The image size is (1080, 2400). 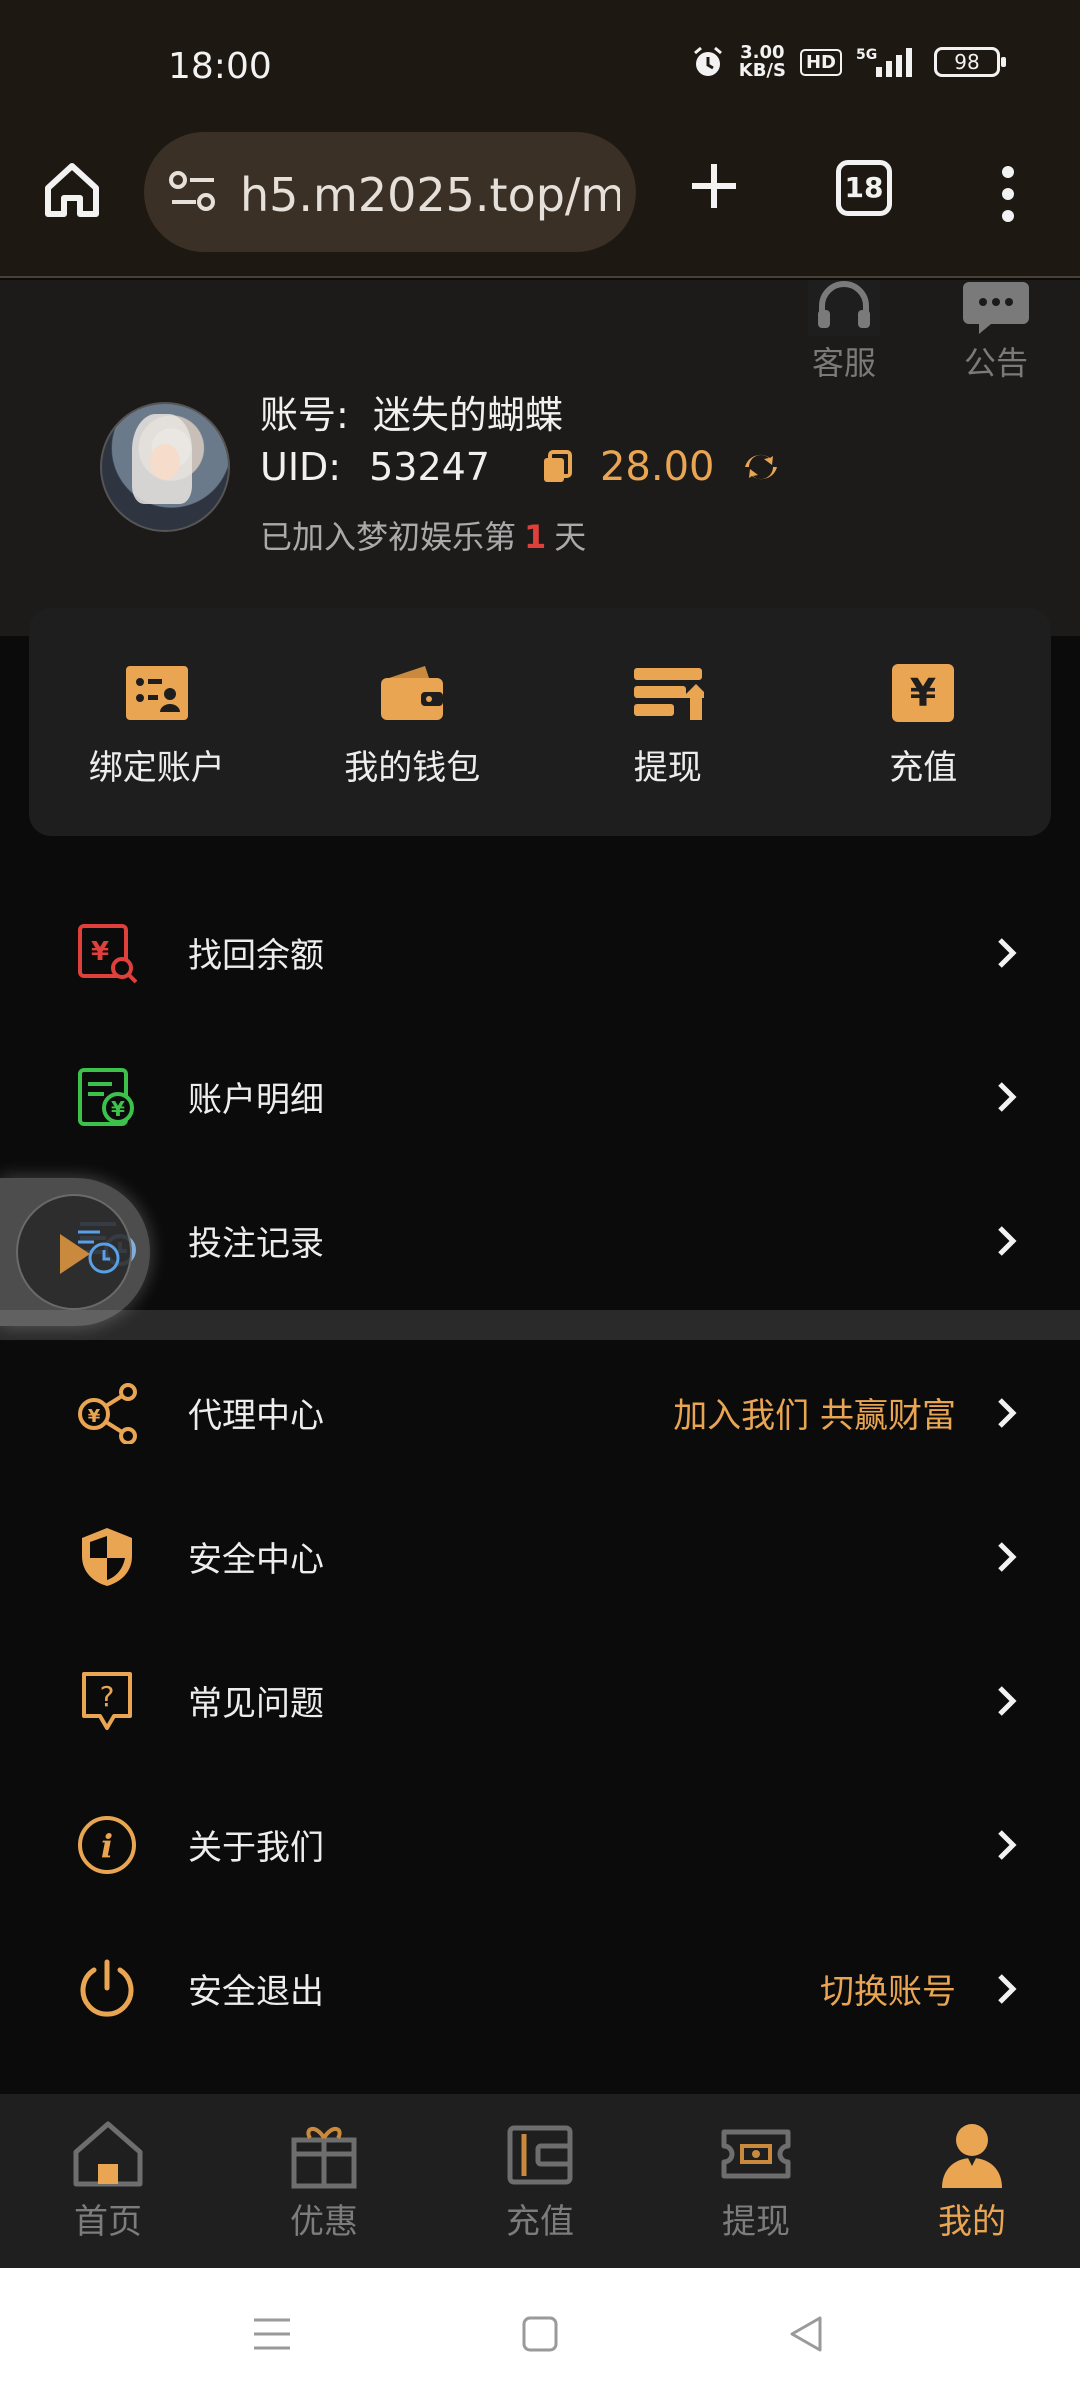 I want to click on battery-indicator: 98, so click(x=970, y=62).